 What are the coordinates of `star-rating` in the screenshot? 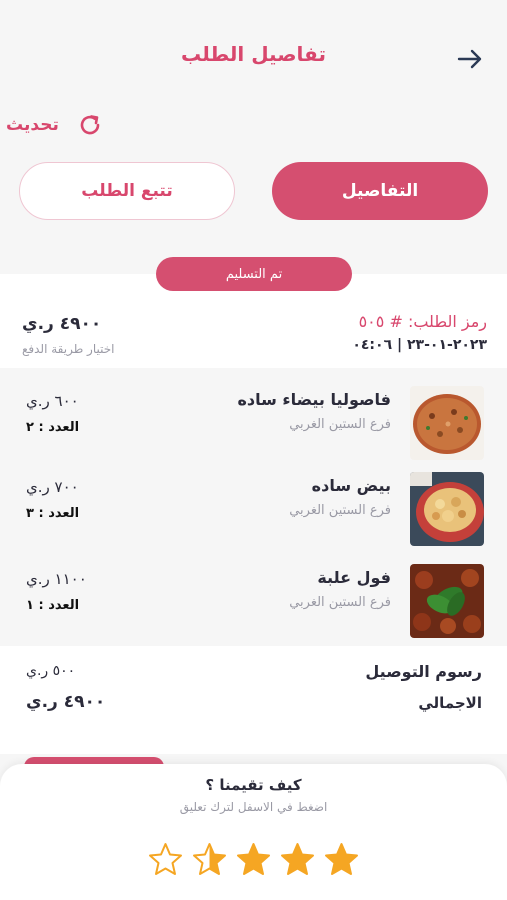 It's located at (253, 859).